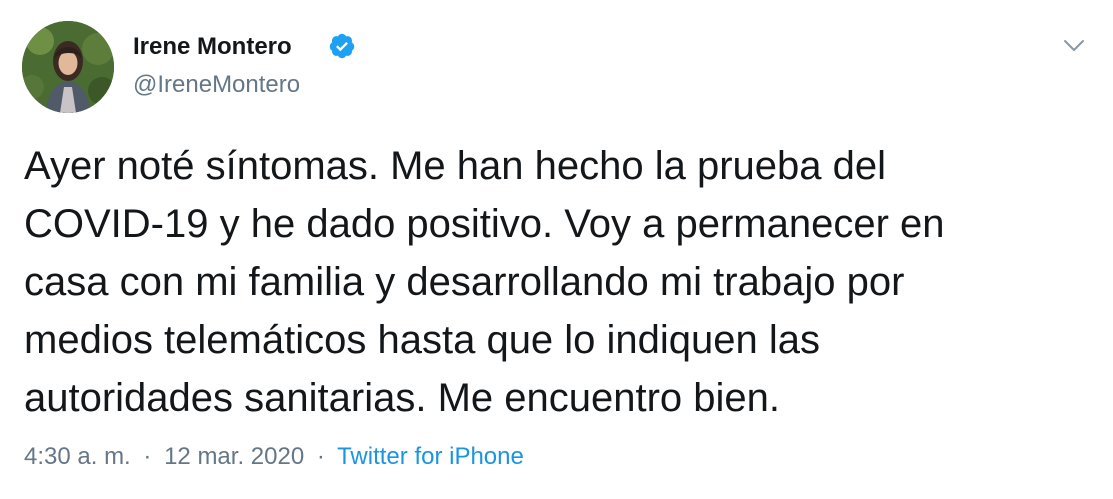 The height and width of the screenshot is (499, 1113). What do you see at coordinates (430, 456) in the screenshot?
I see `tweet-source-link: Twitter for iPhone` at bounding box center [430, 456].